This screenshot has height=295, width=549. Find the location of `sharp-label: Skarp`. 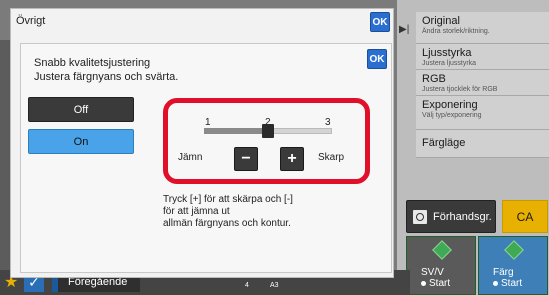

sharp-label: Skarp is located at coordinates (331, 157).